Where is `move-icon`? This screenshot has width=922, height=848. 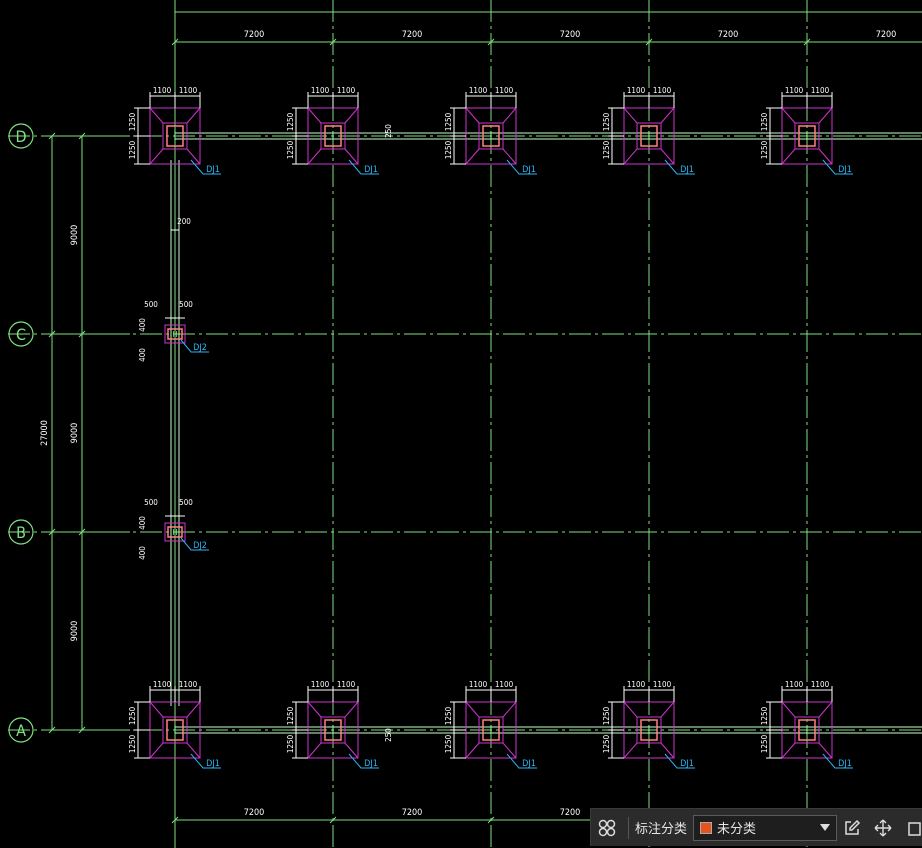
move-icon is located at coordinates (883, 827).